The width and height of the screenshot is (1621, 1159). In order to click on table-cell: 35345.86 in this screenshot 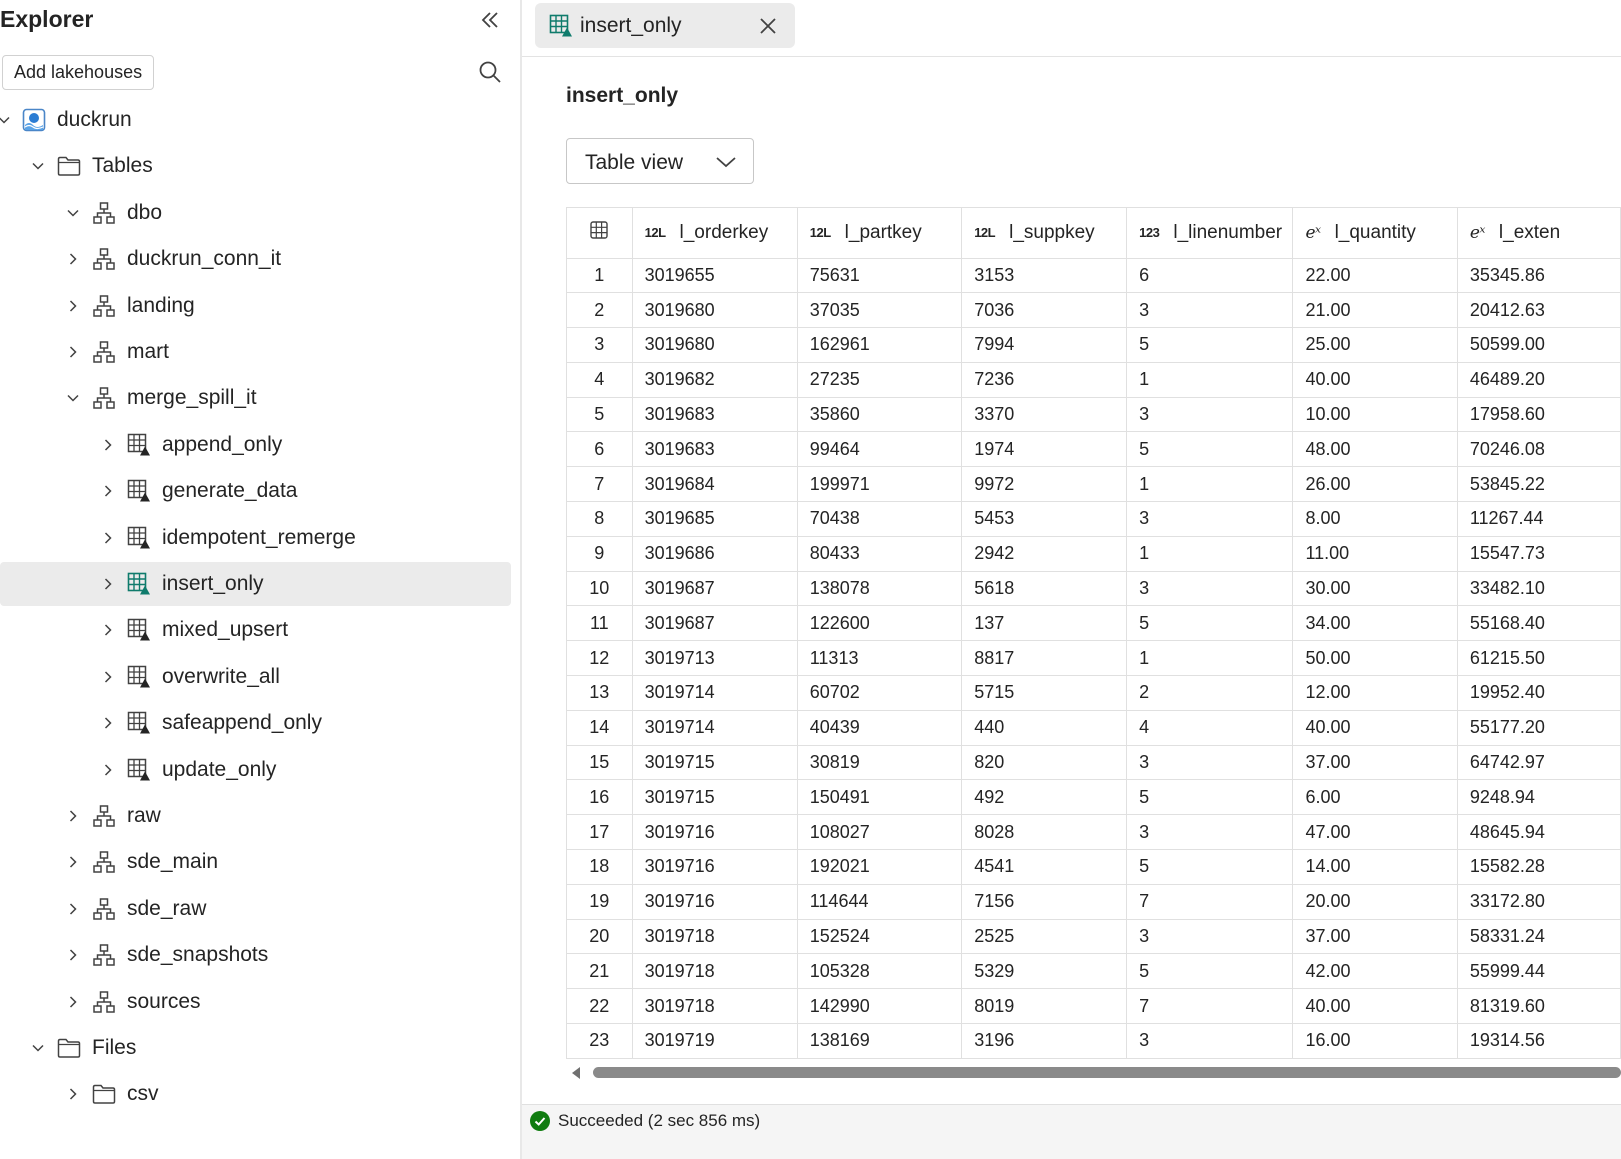, I will do `click(1539, 276)`.